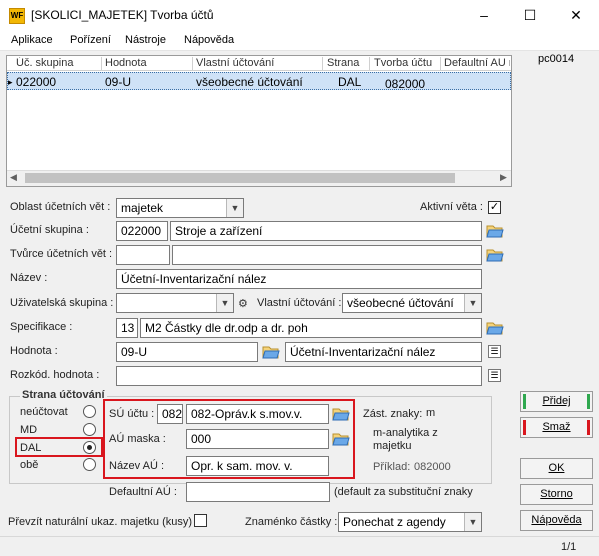  I want to click on nazev-label: Název :, so click(29, 278).